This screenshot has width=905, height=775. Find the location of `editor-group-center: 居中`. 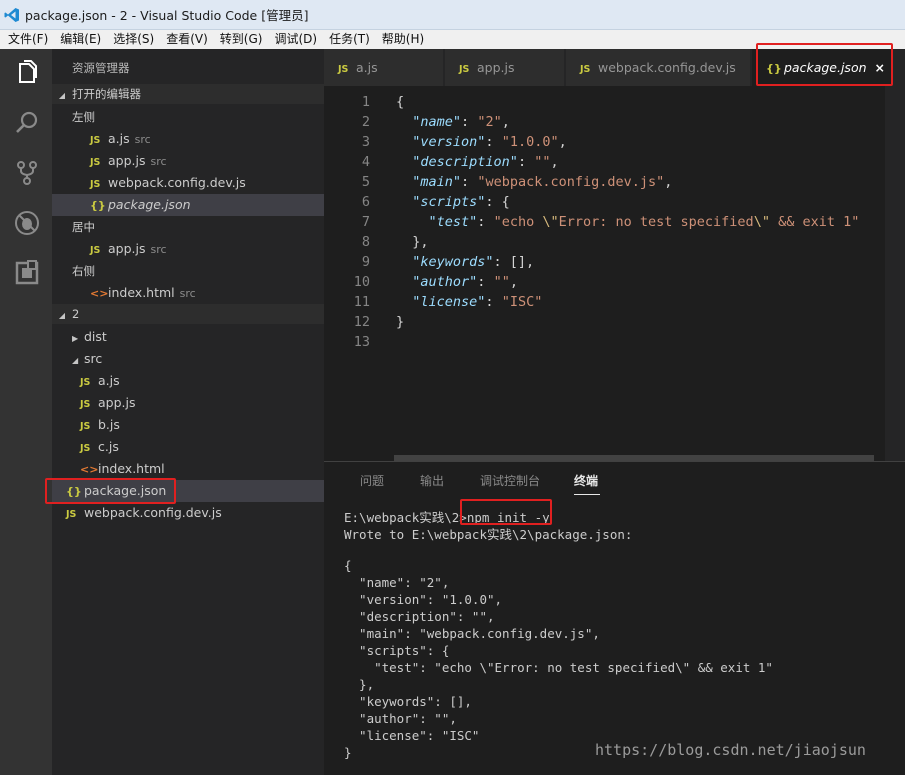

editor-group-center: 居中 is located at coordinates (83, 227).